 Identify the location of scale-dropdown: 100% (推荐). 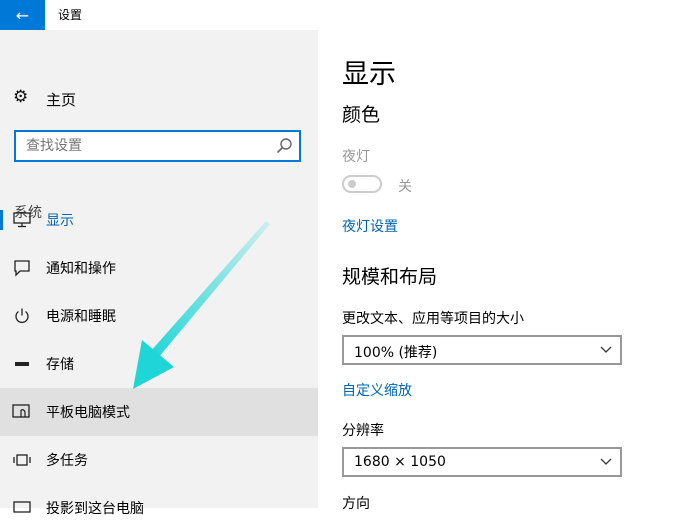
(482, 350).